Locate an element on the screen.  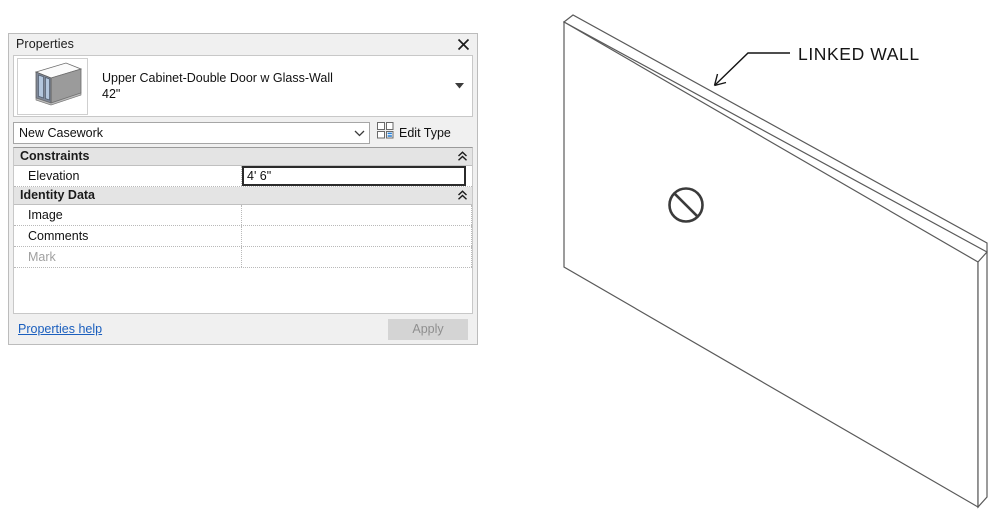
parameter-section-label: Constraints is located at coordinates (55, 156).